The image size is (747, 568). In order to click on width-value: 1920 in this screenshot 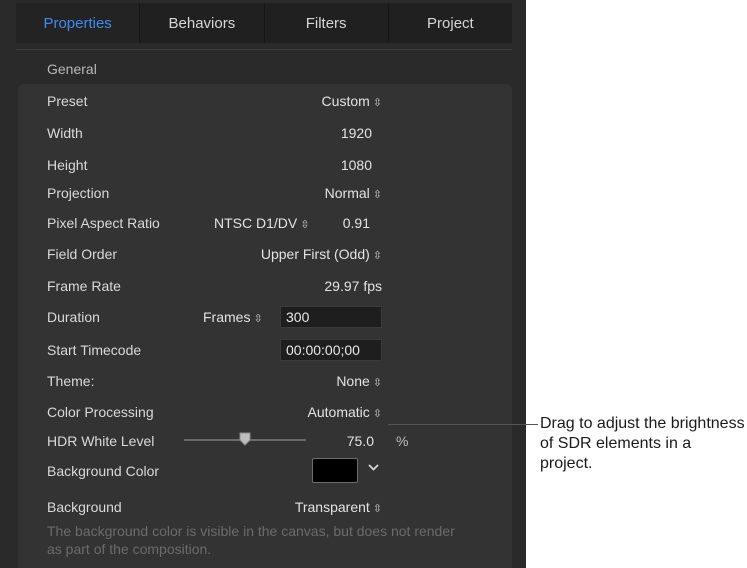, I will do `click(336, 133)`.